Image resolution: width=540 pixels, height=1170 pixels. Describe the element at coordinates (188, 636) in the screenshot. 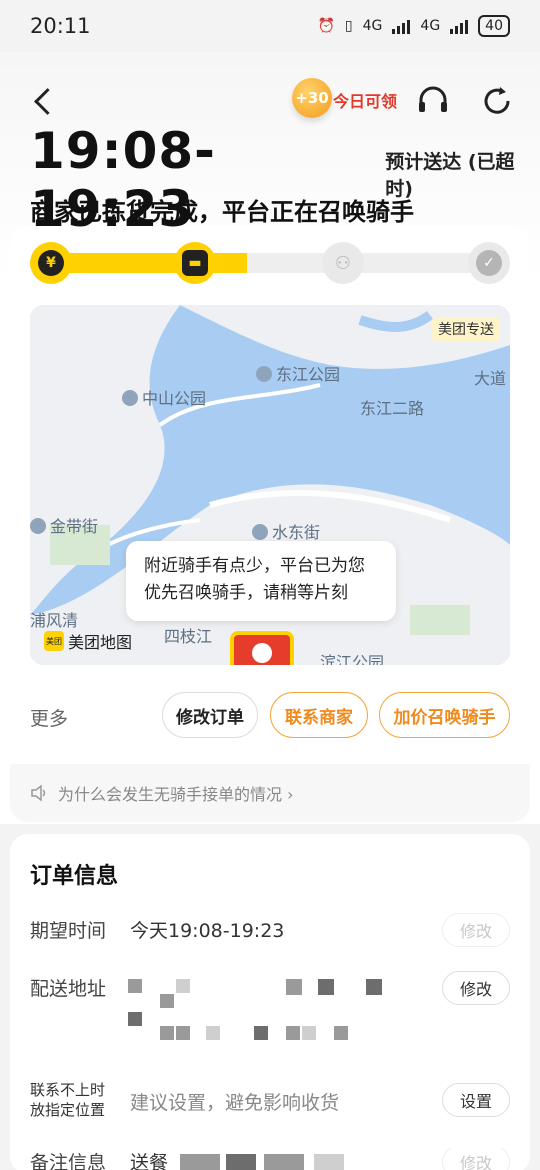

I see `map-label-river: 四枝江` at that location.